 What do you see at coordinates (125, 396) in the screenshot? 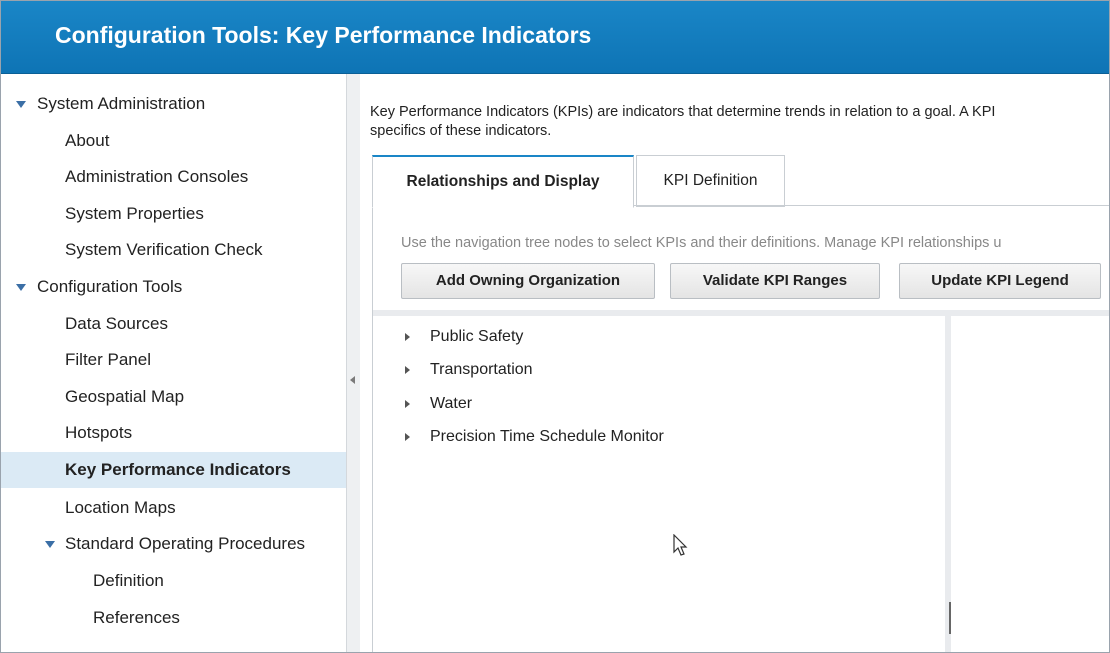
I see `sidebar-item-label: Geospatial Map` at bounding box center [125, 396].